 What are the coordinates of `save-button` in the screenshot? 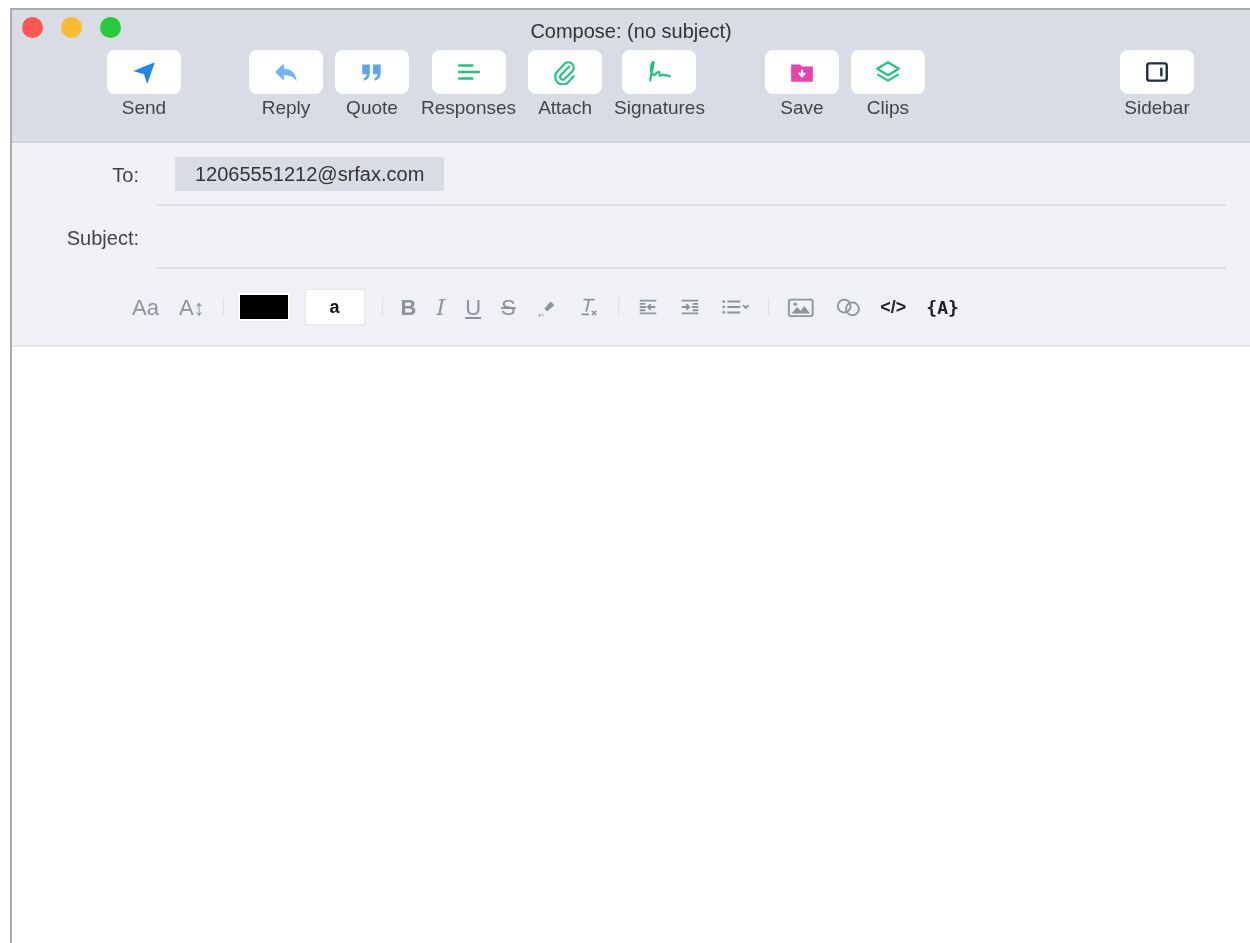 It's located at (801, 72).